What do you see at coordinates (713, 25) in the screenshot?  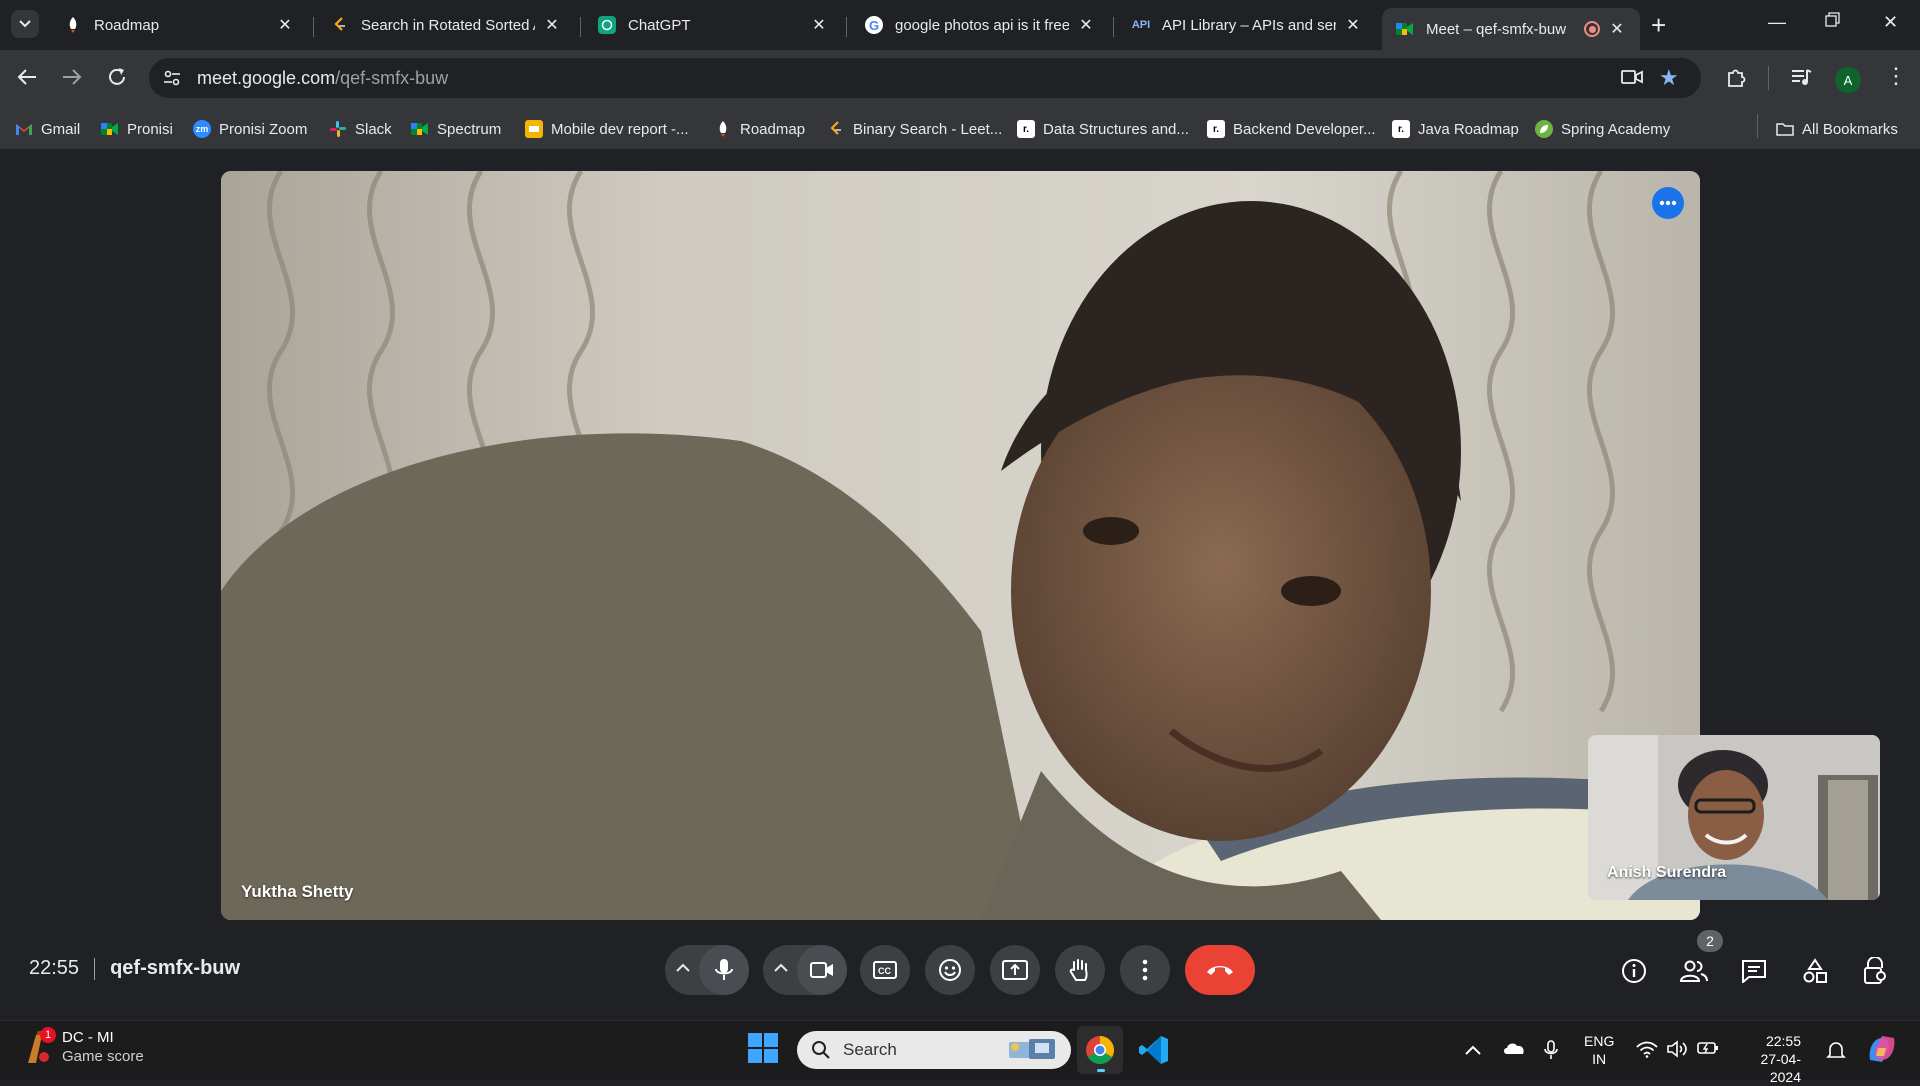 I see `tab-chatgpt: ChatGPT ✕` at bounding box center [713, 25].